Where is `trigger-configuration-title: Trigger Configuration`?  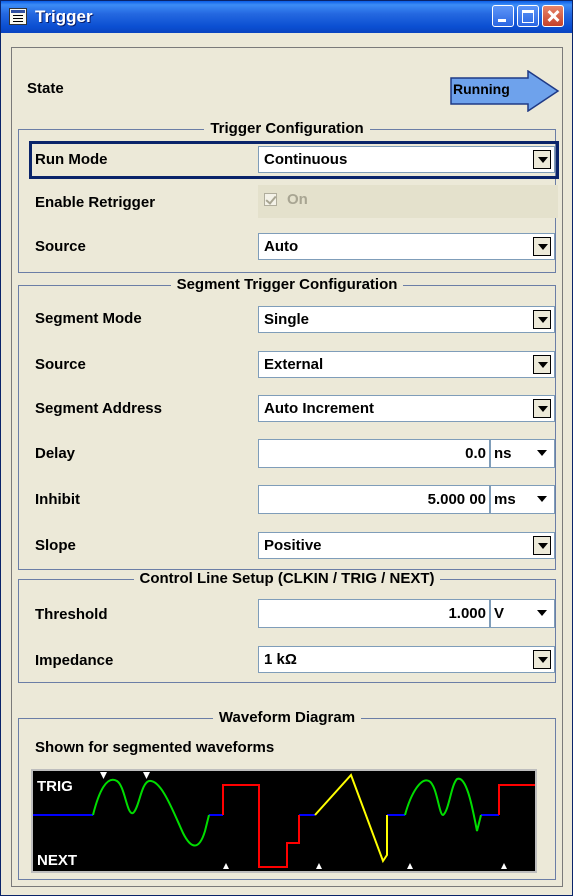
trigger-configuration-title: Trigger Configuration is located at coordinates (287, 128).